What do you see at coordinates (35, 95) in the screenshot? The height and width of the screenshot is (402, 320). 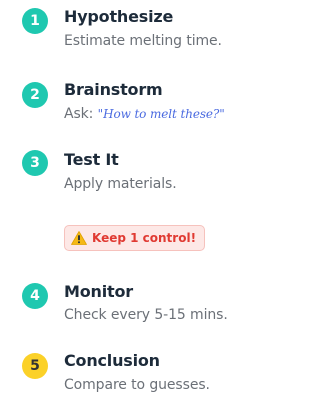 I see `step-number-badge: 2` at bounding box center [35, 95].